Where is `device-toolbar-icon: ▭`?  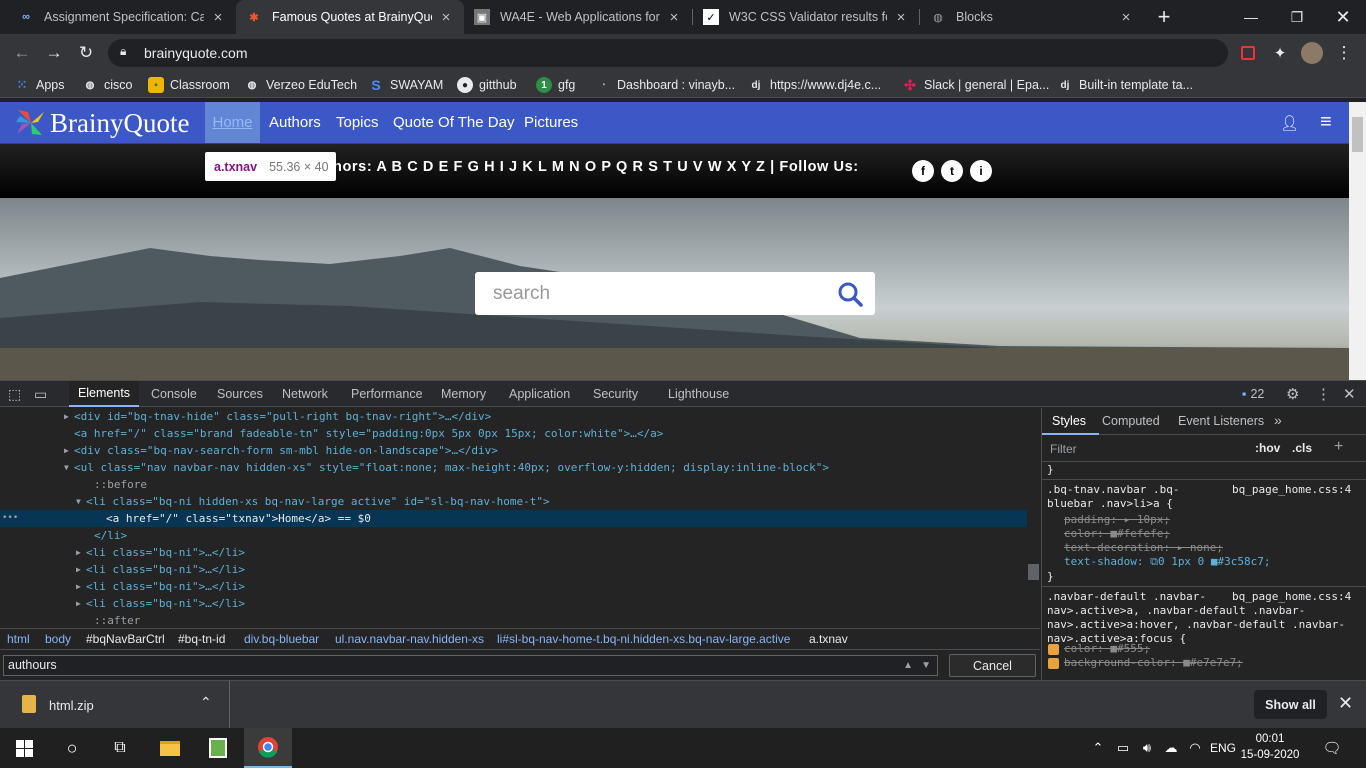 device-toolbar-icon: ▭ is located at coordinates (43, 394).